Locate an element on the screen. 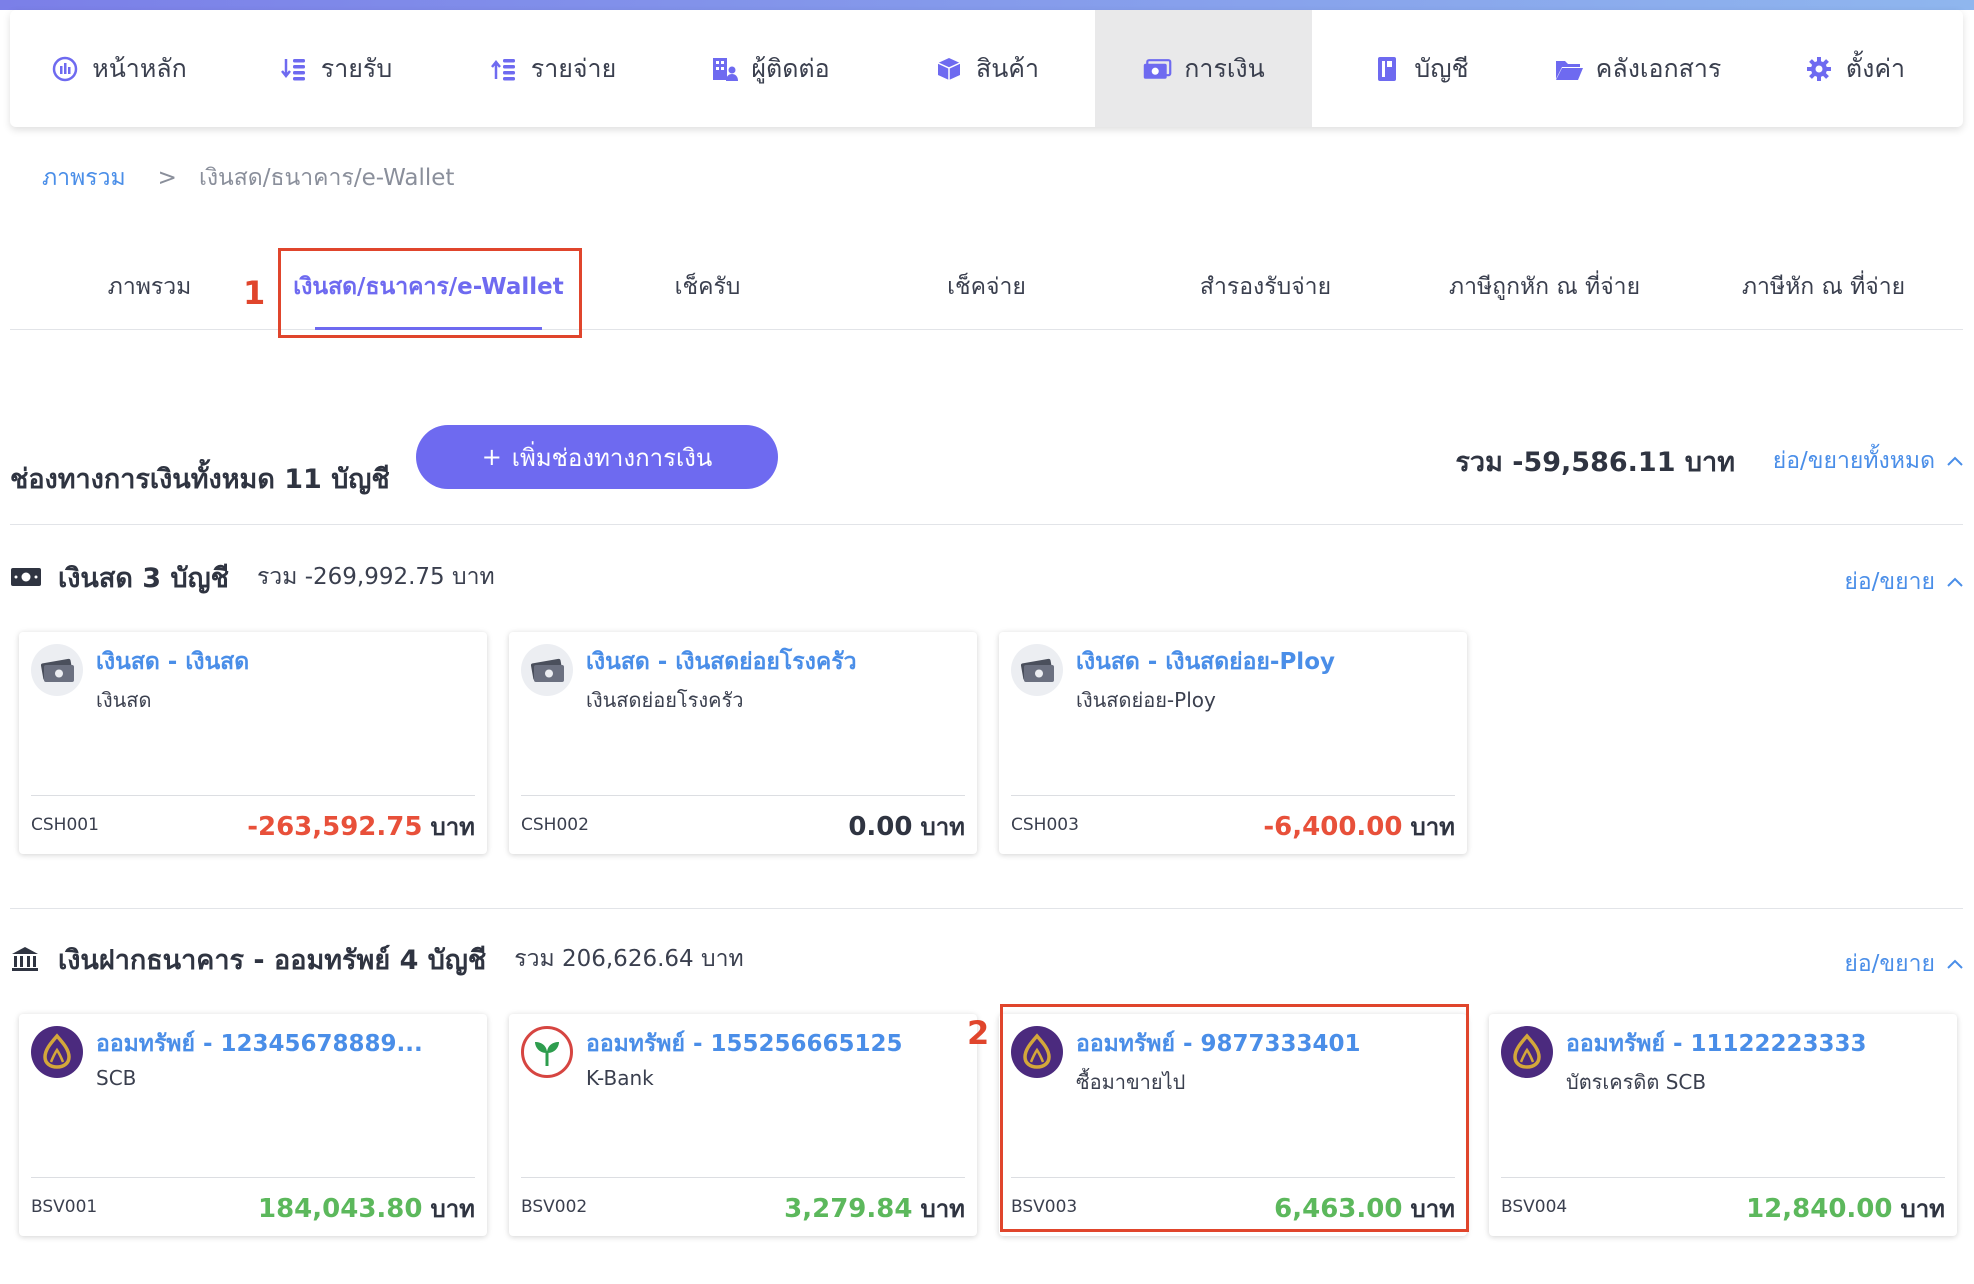  nav-item-contacts: ผู้ติดต่อ is located at coordinates (769, 68).